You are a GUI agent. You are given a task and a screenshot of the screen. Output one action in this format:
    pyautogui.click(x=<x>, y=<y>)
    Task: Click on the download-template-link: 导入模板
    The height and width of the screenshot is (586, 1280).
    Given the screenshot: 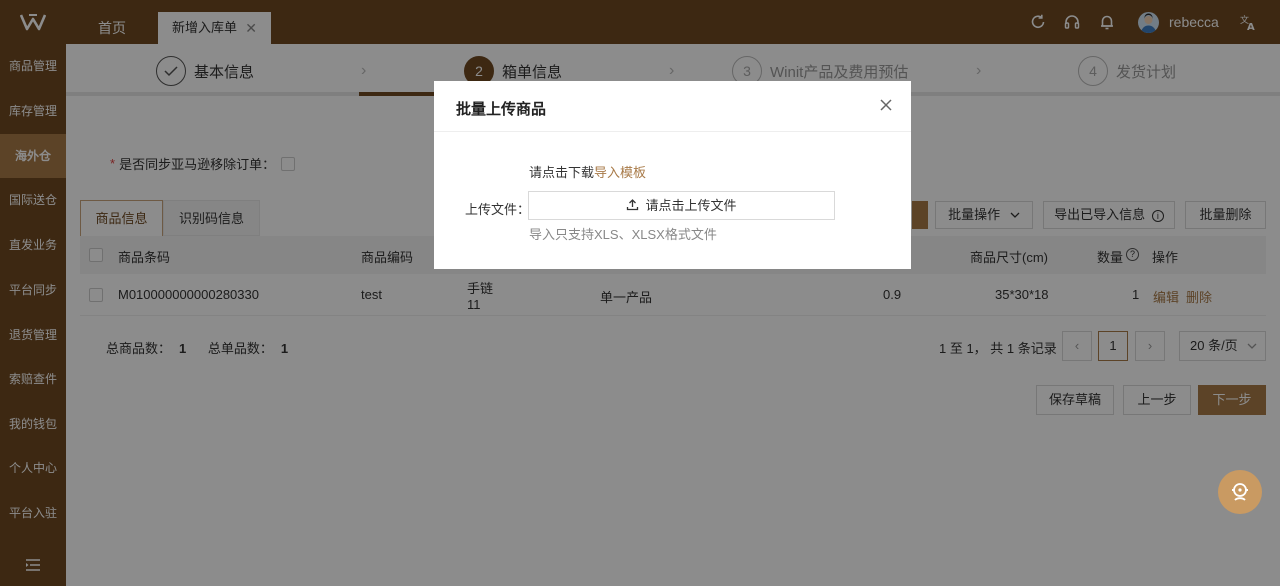 What is the action you would take?
    pyautogui.click(x=620, y=172)
    